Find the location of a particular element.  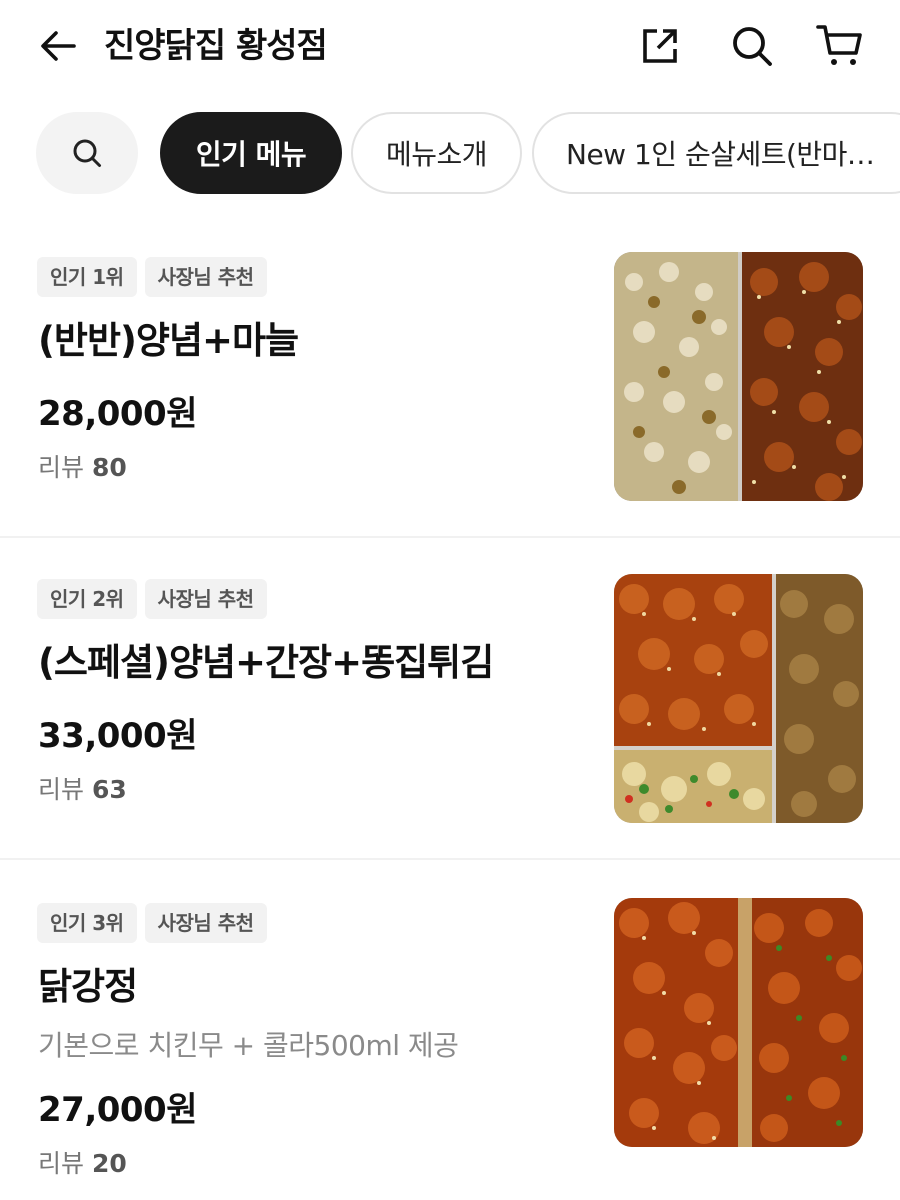

review-count: 리뷰 20 is located at coordinates (82, 1163).